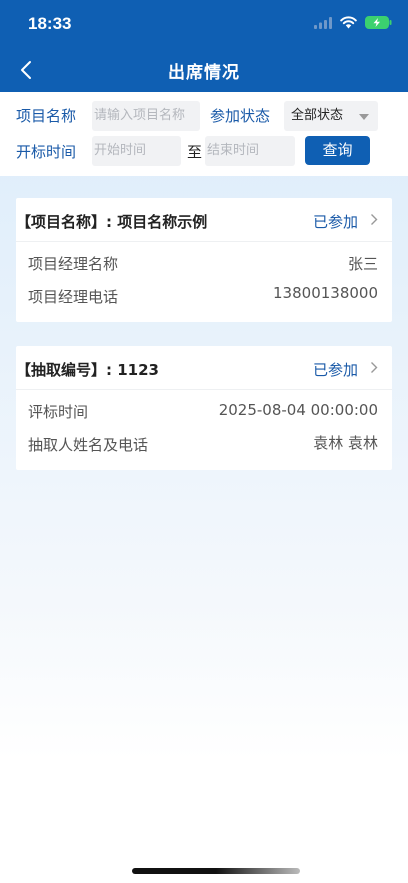  What do you see at coordinates (204, 73) in the screenshot?
I see `page-title: 出席情况` at bounding box center [204, 73].